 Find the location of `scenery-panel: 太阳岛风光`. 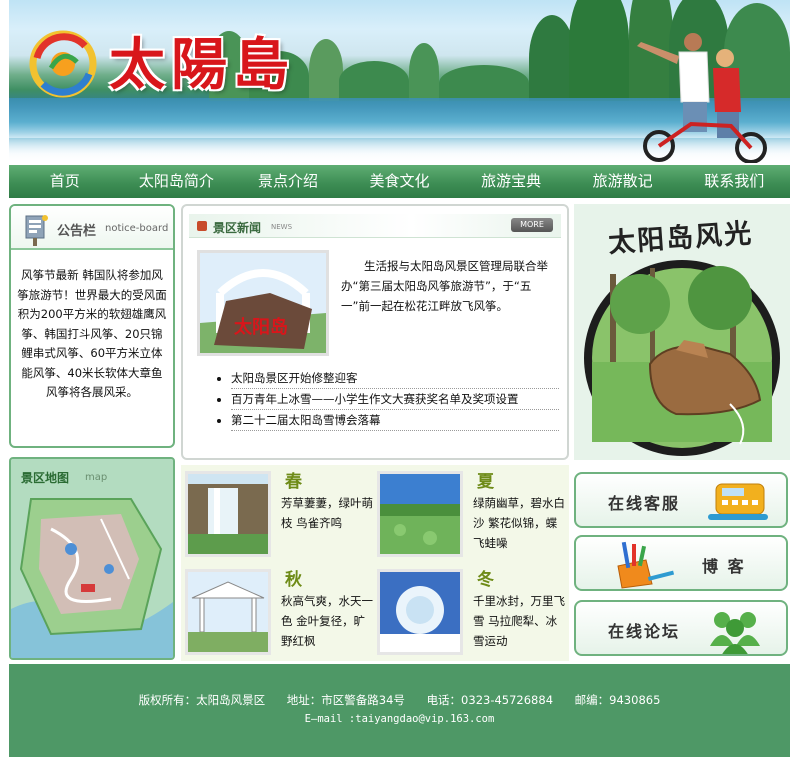

scenery-panel: 太阳岛风光 is located at coordinates (682, 332).